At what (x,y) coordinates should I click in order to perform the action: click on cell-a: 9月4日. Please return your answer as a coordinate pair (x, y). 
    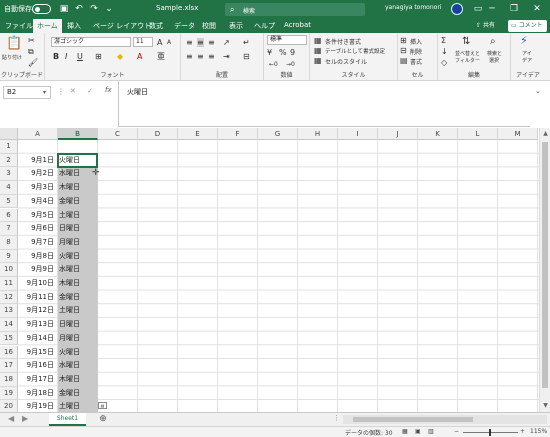
    Looking at the image, I should click on (37, 202).